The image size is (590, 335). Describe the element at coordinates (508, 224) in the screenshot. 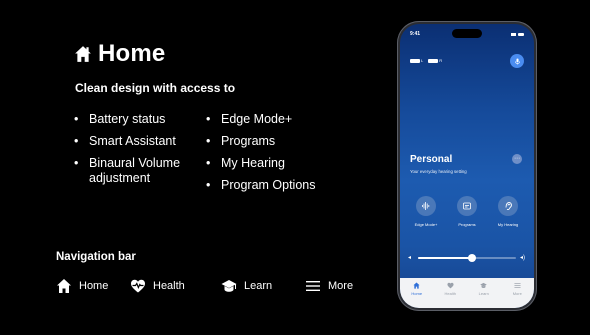

I see `control-label: My Hearing` at that location.